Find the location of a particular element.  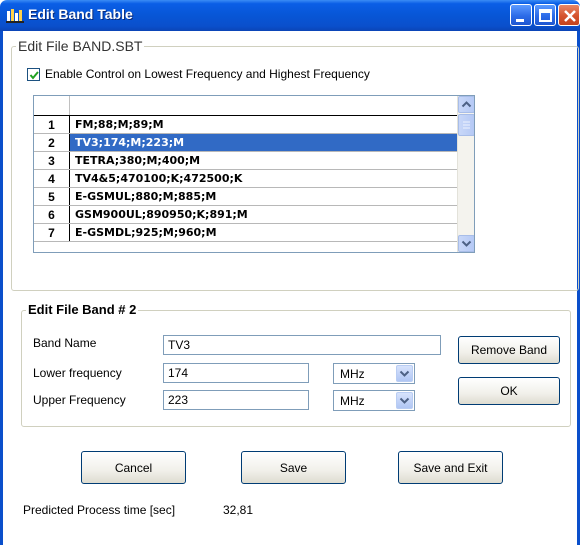

row-number: 2 is located at coordinates (52, 142).